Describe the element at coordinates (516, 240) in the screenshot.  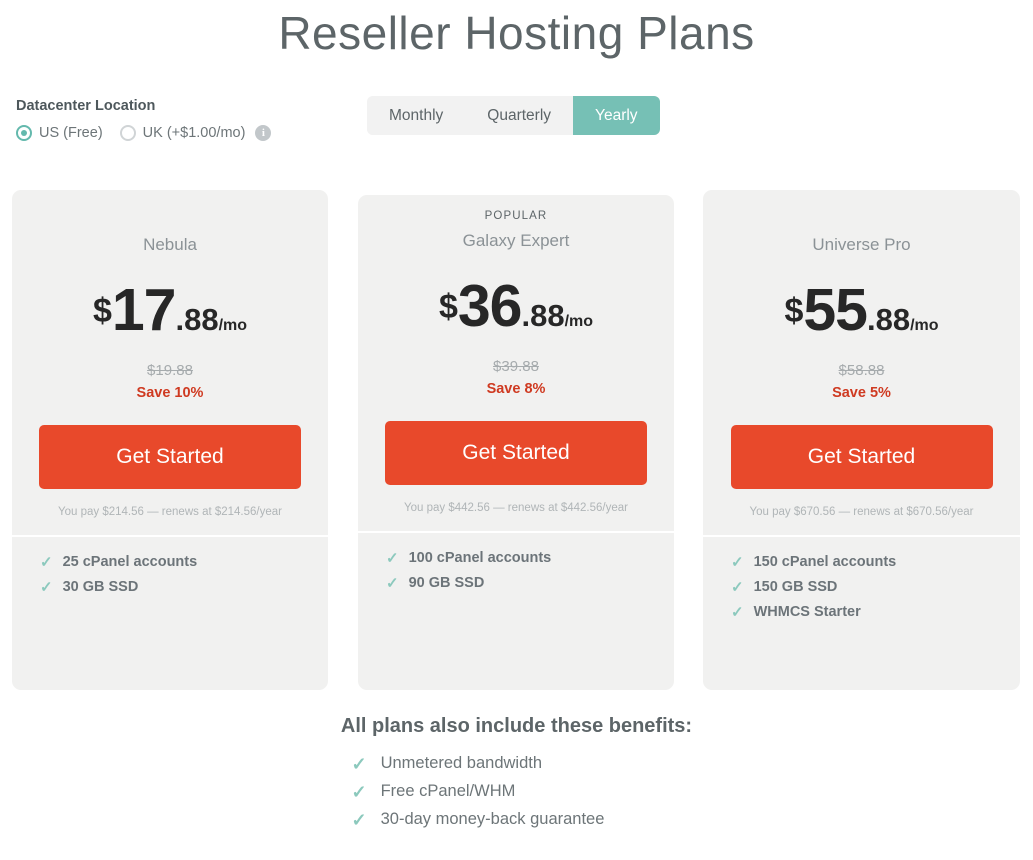
I see `plan-name: Galaxy Expert` at that location.